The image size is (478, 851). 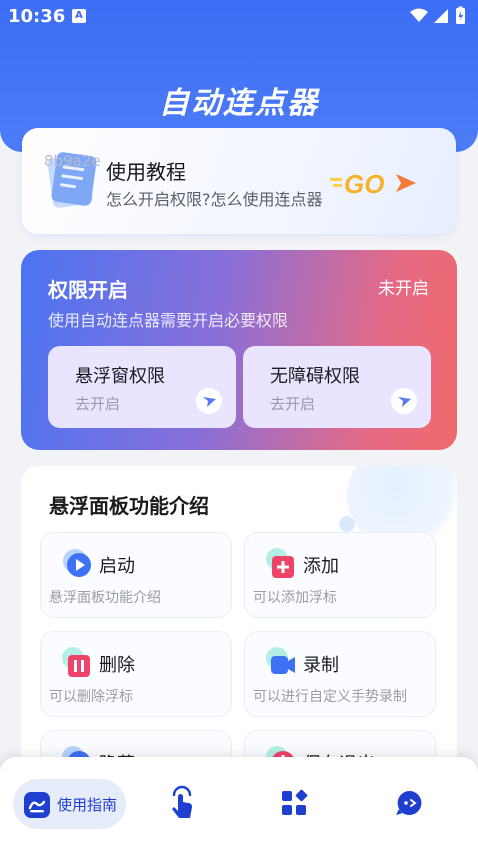 I want to click on feature-label: 录制, so click(x=321, y=665).